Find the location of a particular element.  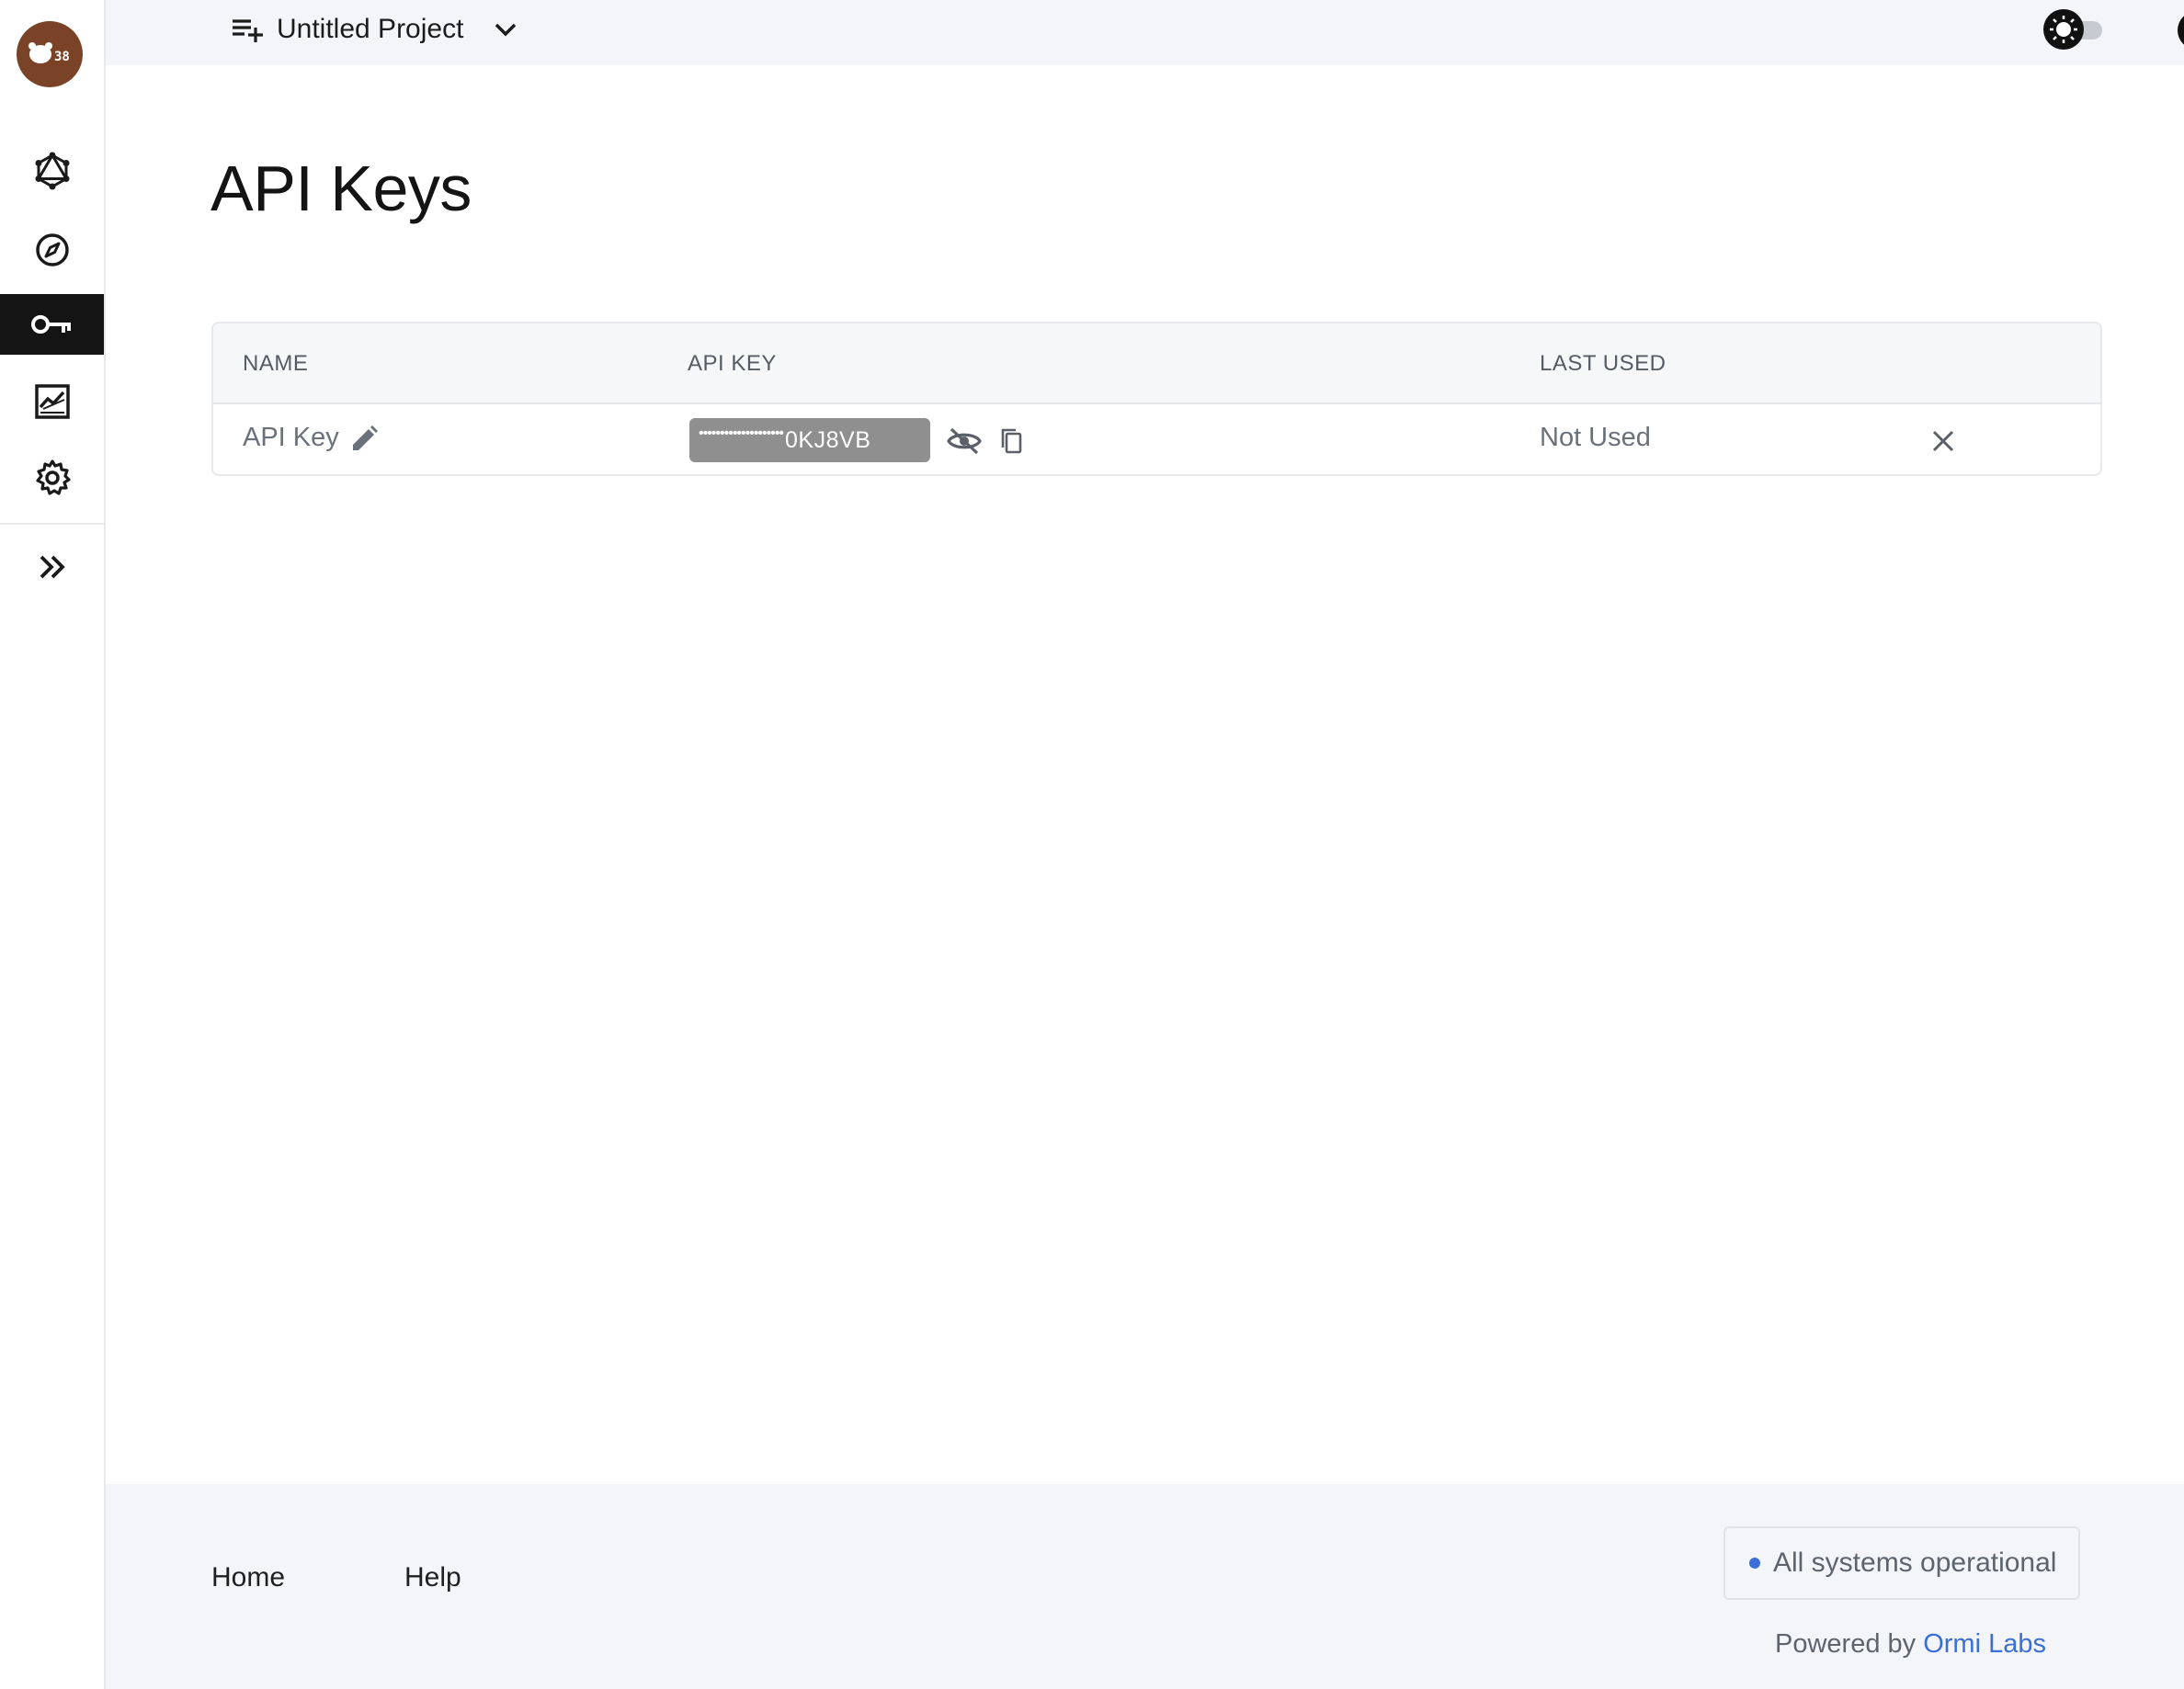

sidebar-item-explorer is located at coordinates (52, 250).